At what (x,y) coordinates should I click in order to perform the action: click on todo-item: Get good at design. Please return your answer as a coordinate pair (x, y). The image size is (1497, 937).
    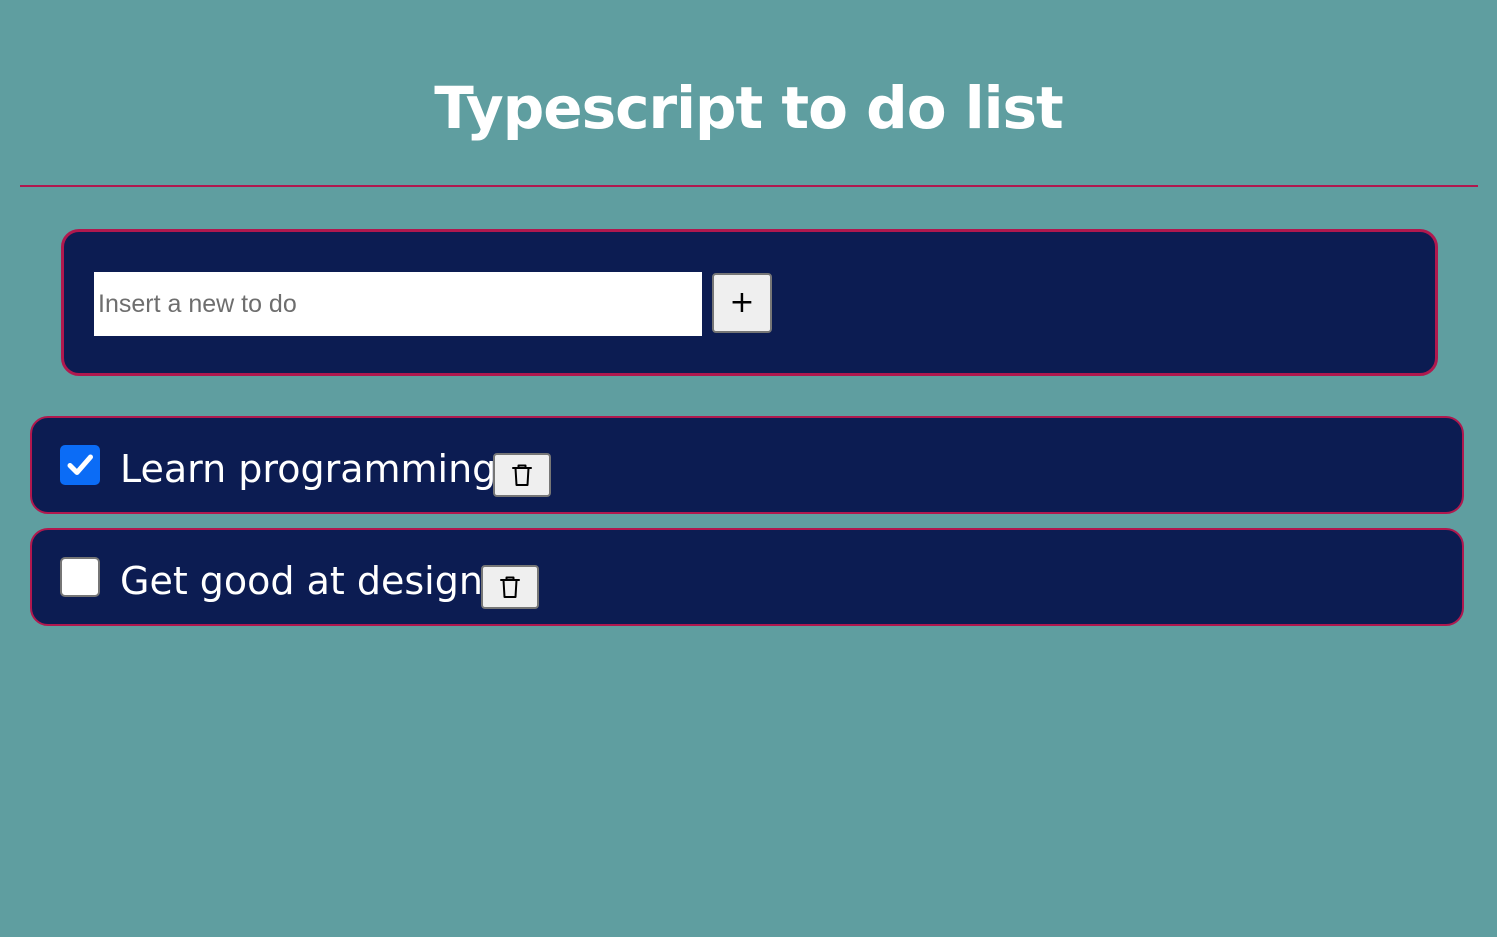
    Looking at the image, I should click on (747, 577).